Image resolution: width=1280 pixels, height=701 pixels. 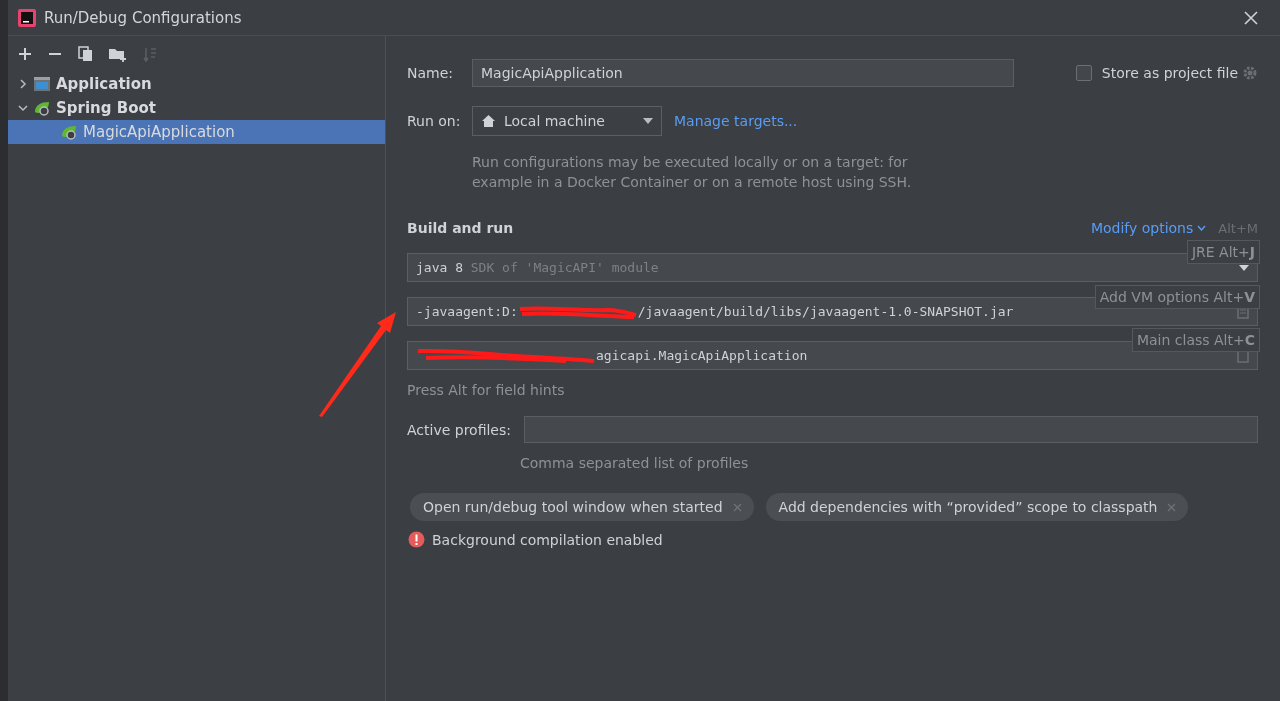 What do you see at coordinates (42, 84) in the screenshot?
I see `window-icon` at bounding box center [42, 84].